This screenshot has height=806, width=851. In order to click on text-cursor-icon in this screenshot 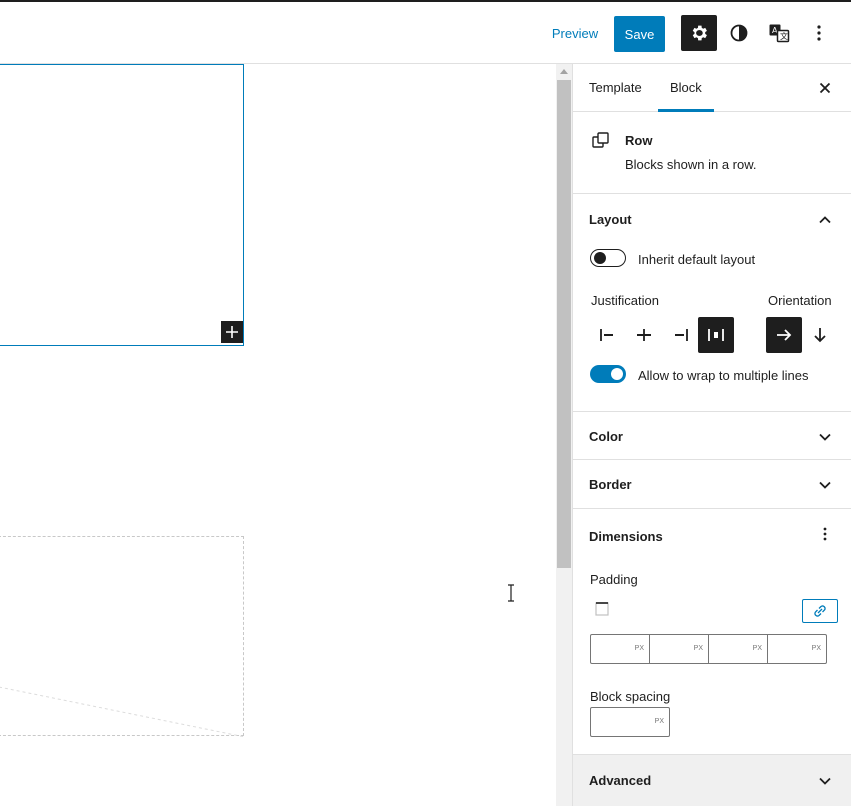, I will do `click(511, 593)`.